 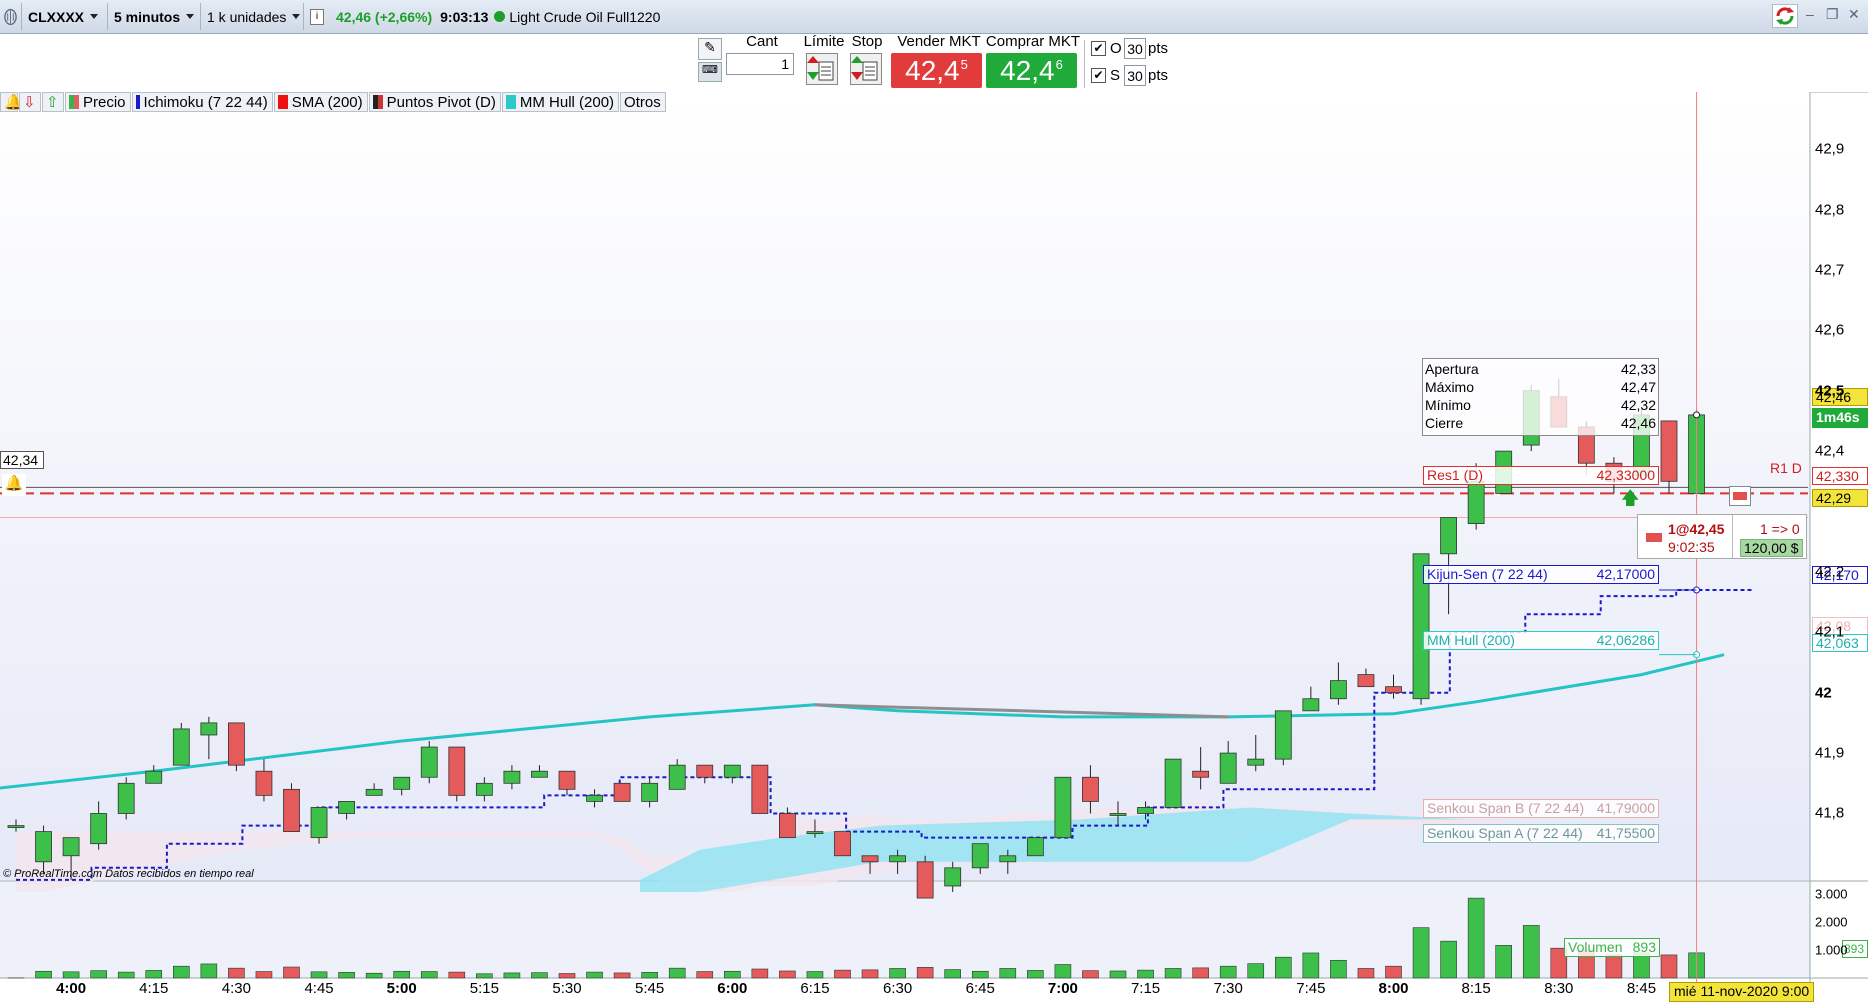 I want to click on settings-wrench-icon: ✎, so click(x=710, y=49).